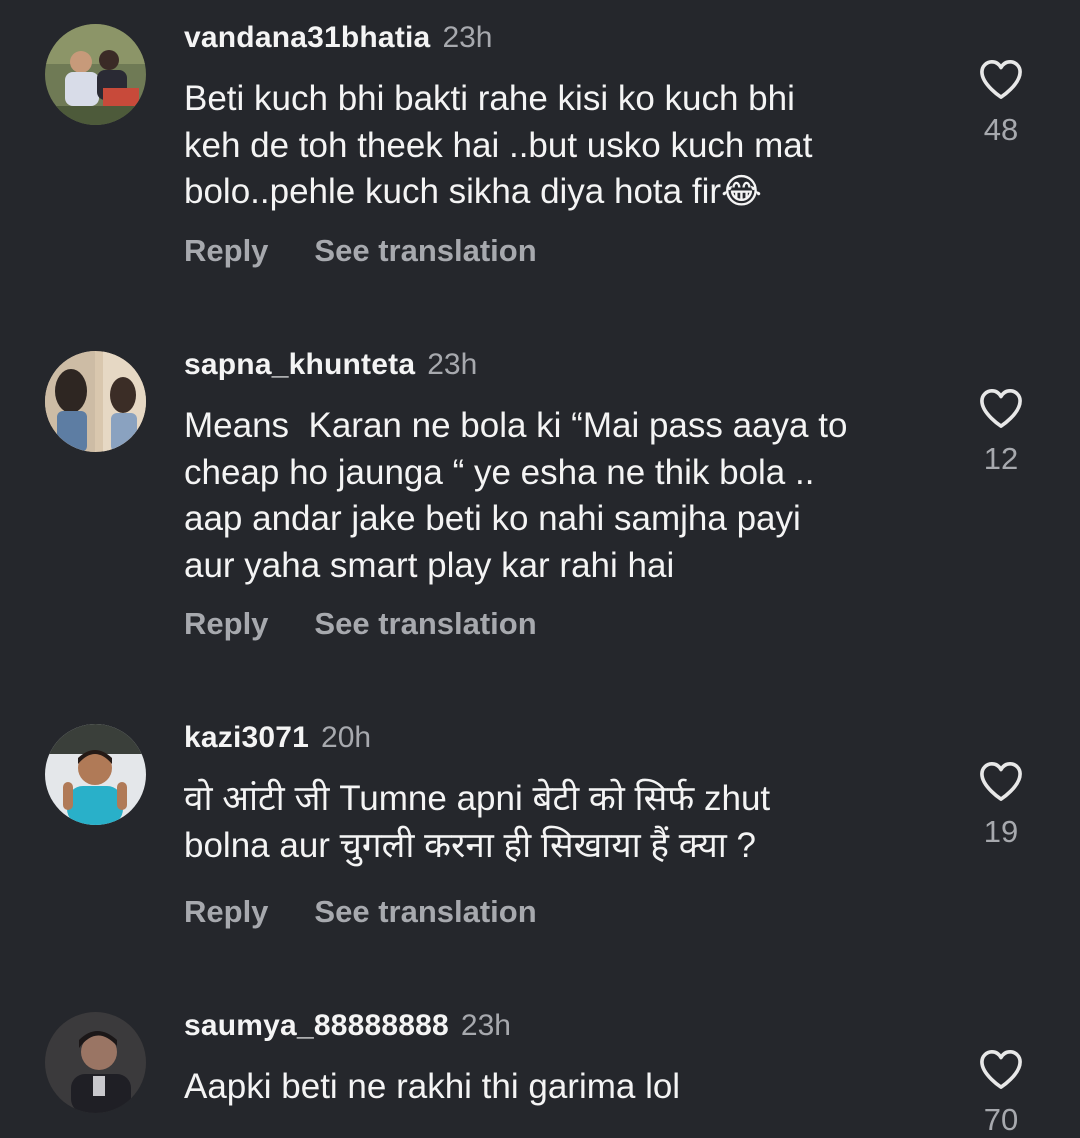  Describe the element at coordinates (1001, 1119) in the screenshot. I see `like-count: 70` at that location.